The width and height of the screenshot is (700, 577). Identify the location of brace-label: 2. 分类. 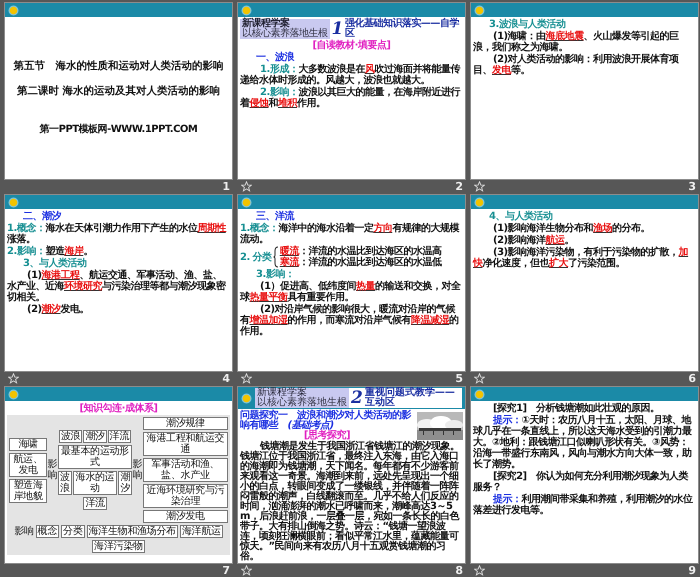
(256, 257).